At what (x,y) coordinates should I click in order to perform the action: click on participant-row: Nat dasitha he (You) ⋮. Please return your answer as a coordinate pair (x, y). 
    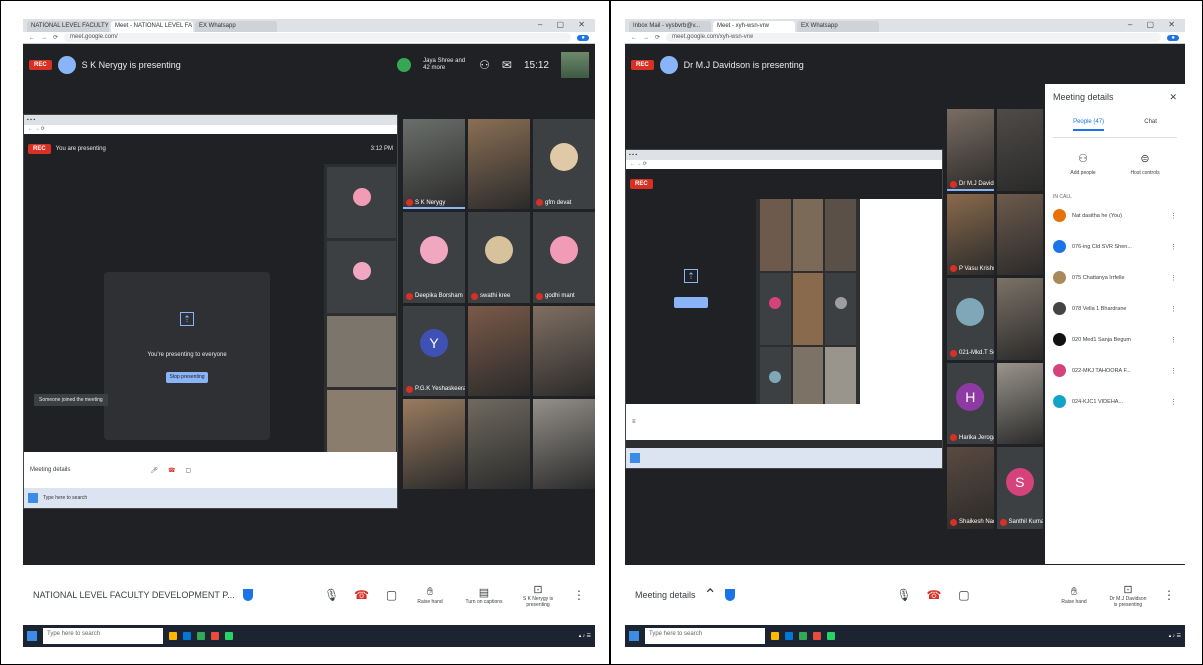
    Looking at the image, I should click on (1115, 215).